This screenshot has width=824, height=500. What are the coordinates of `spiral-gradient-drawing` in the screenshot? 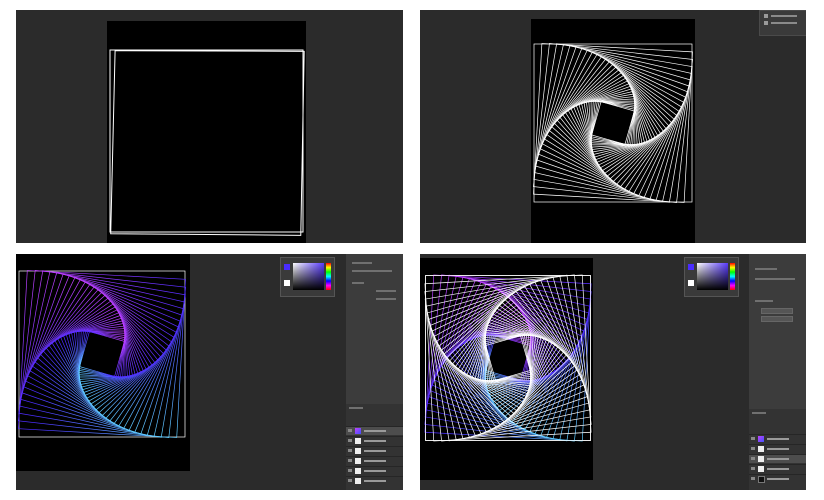 It's located at (102, 354).